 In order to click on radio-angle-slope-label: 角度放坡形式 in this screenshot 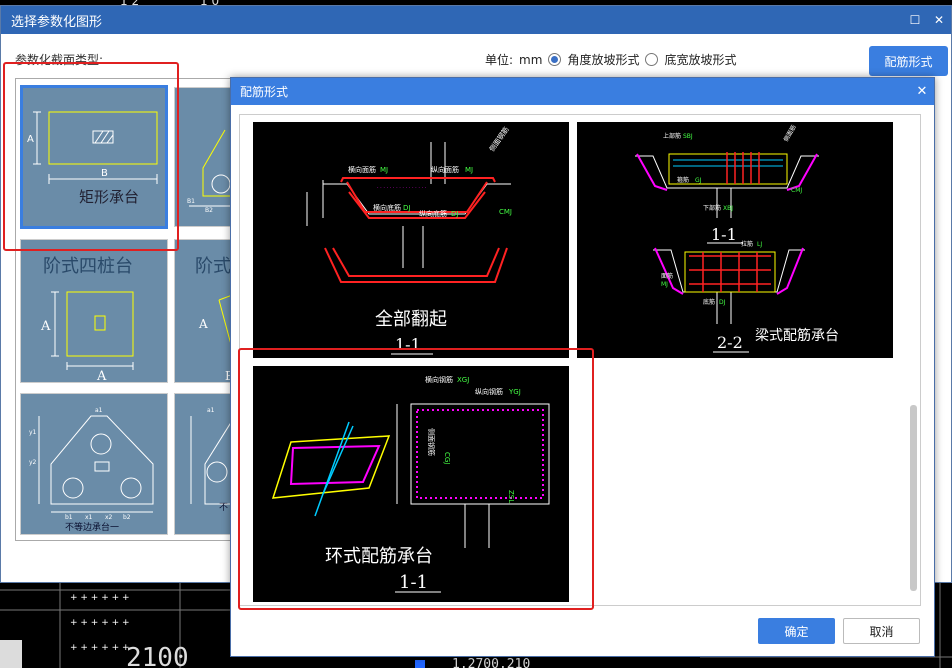, I will do `click(603, 59)`.